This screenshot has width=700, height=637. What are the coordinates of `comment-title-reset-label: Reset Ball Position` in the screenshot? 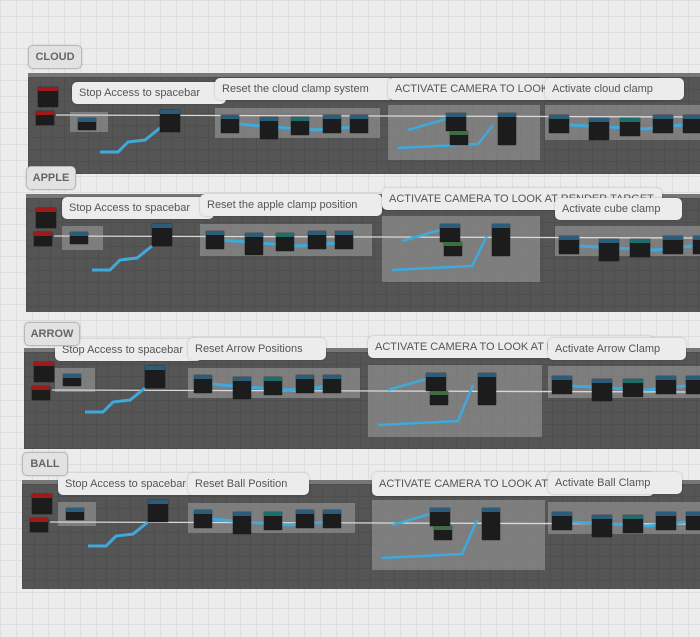 It's located at (241, 484).